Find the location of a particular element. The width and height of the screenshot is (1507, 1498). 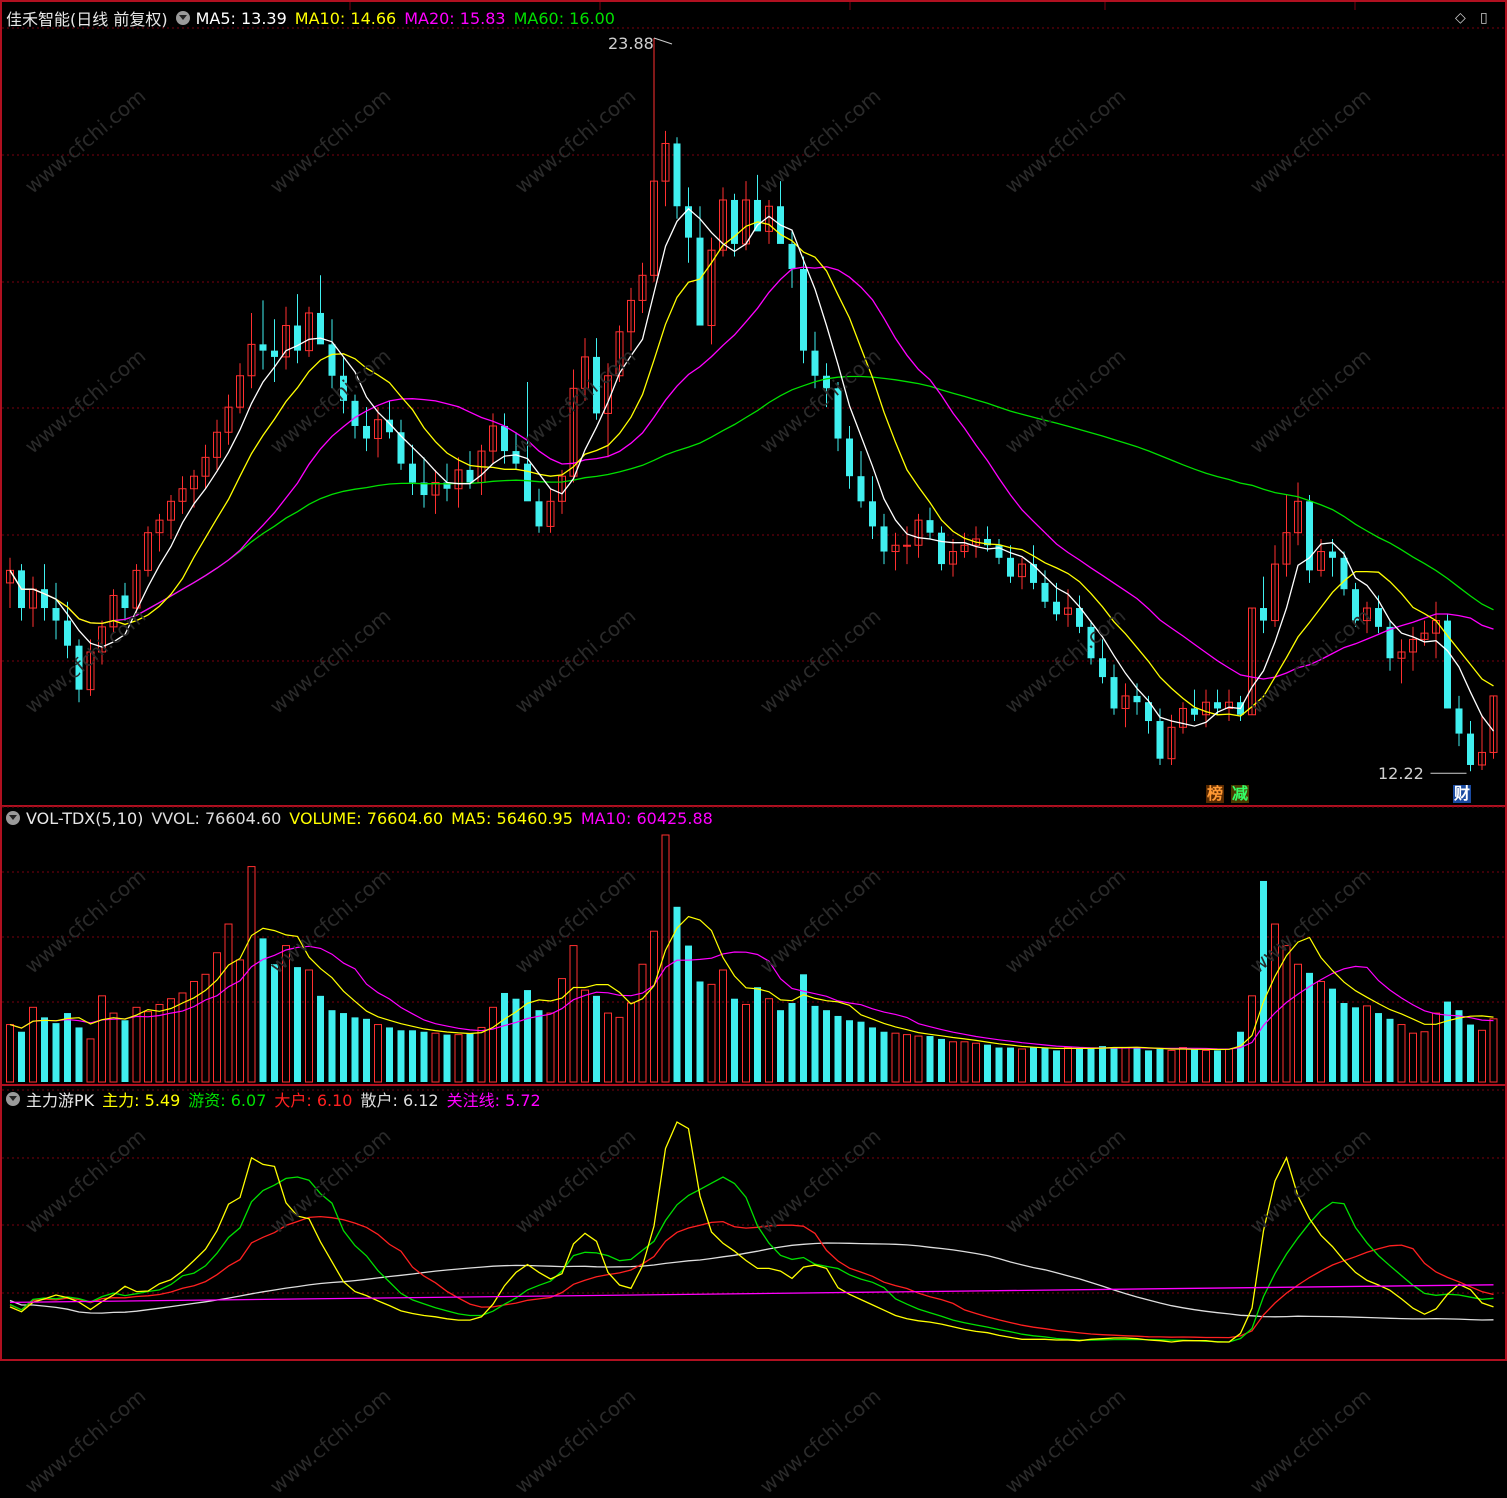

ma20-label: MA20: 15.83 is located at coordinates (455, 18).